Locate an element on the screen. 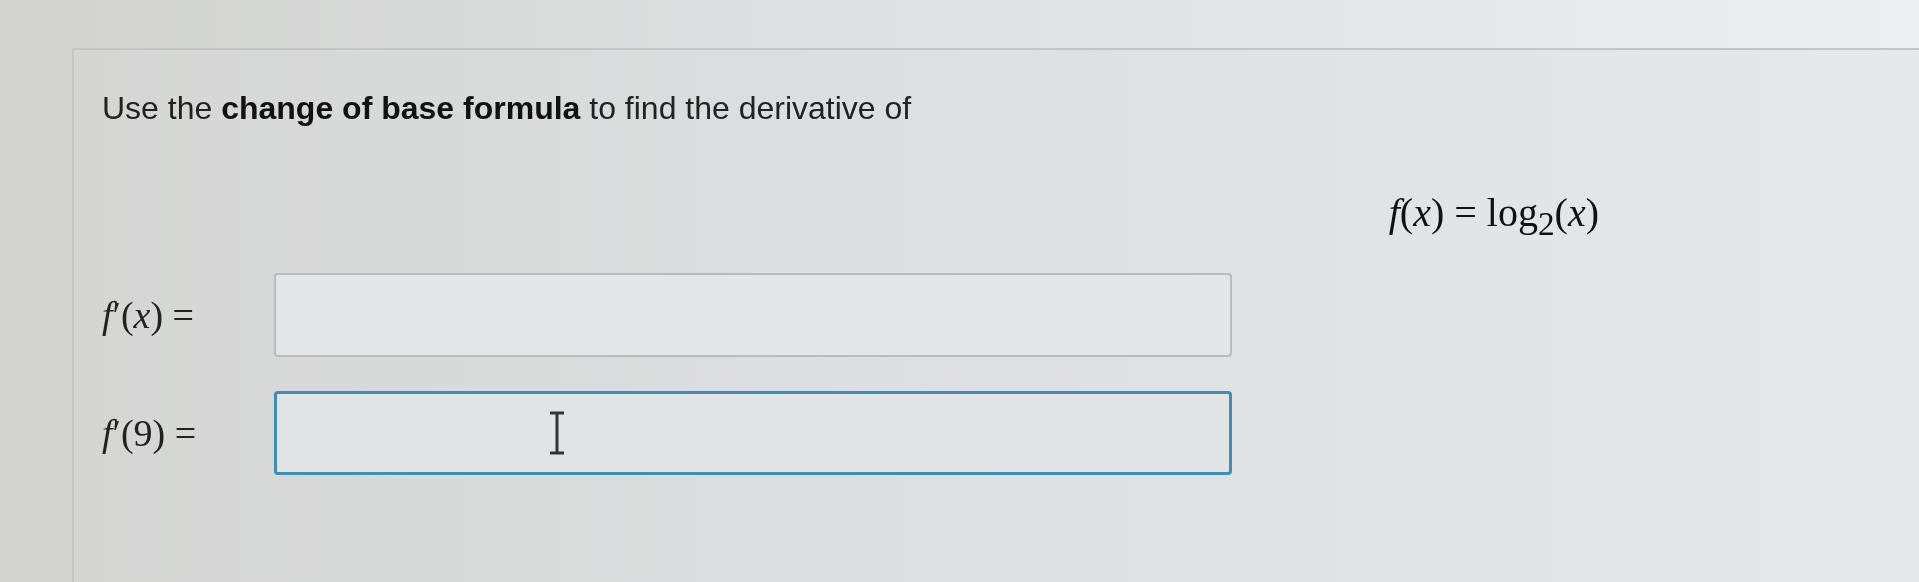  question-prompt: Use the change of base formula to find the derivative of is located at coordinates (507, 108).